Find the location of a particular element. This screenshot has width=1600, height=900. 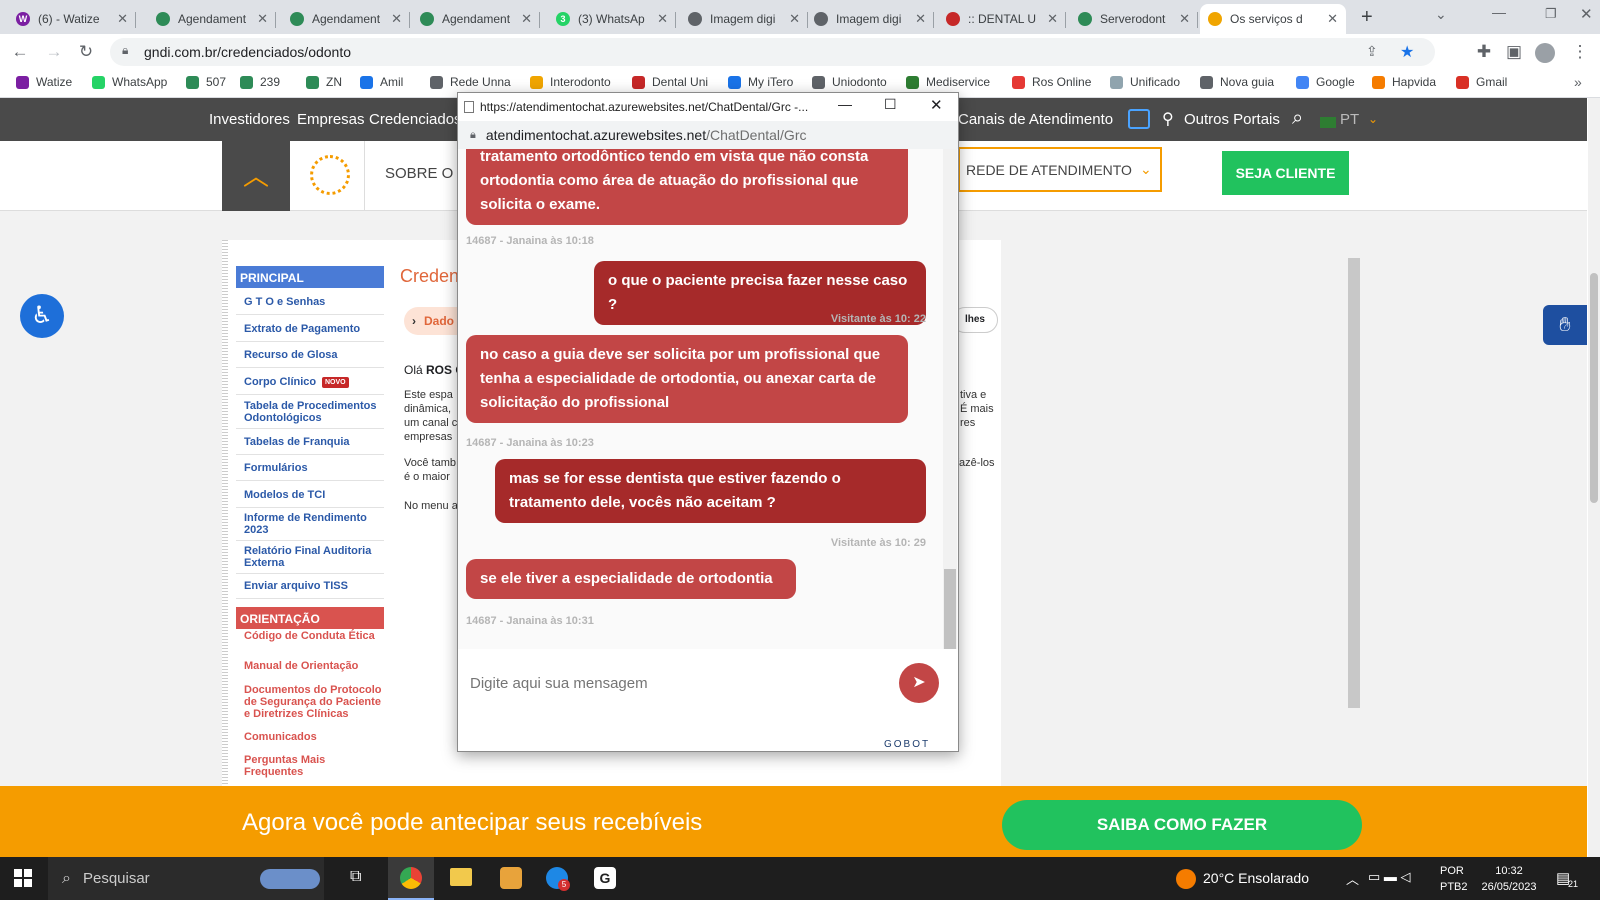

bookmark-7: Interodonto is located at coordinates (570, 82).